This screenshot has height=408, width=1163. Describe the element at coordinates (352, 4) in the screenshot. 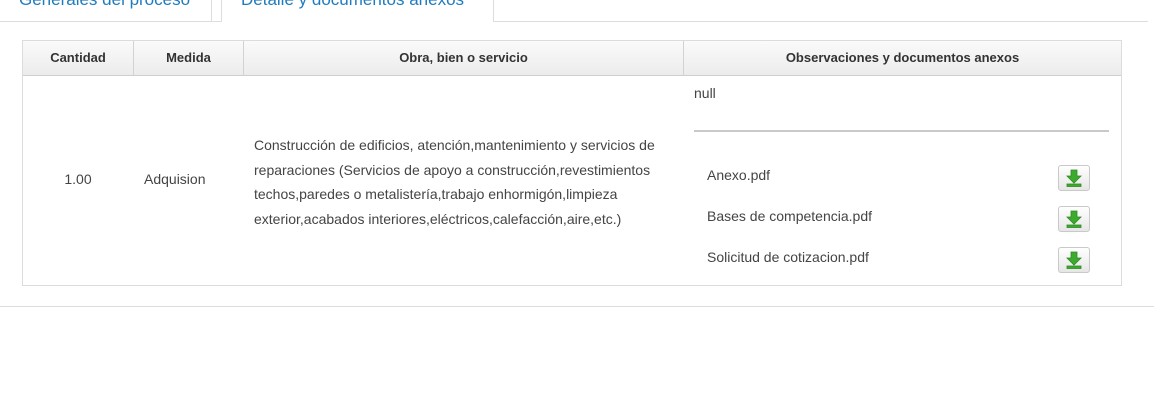

I see `tab-label: Detalle y documentos anexos` at that location.